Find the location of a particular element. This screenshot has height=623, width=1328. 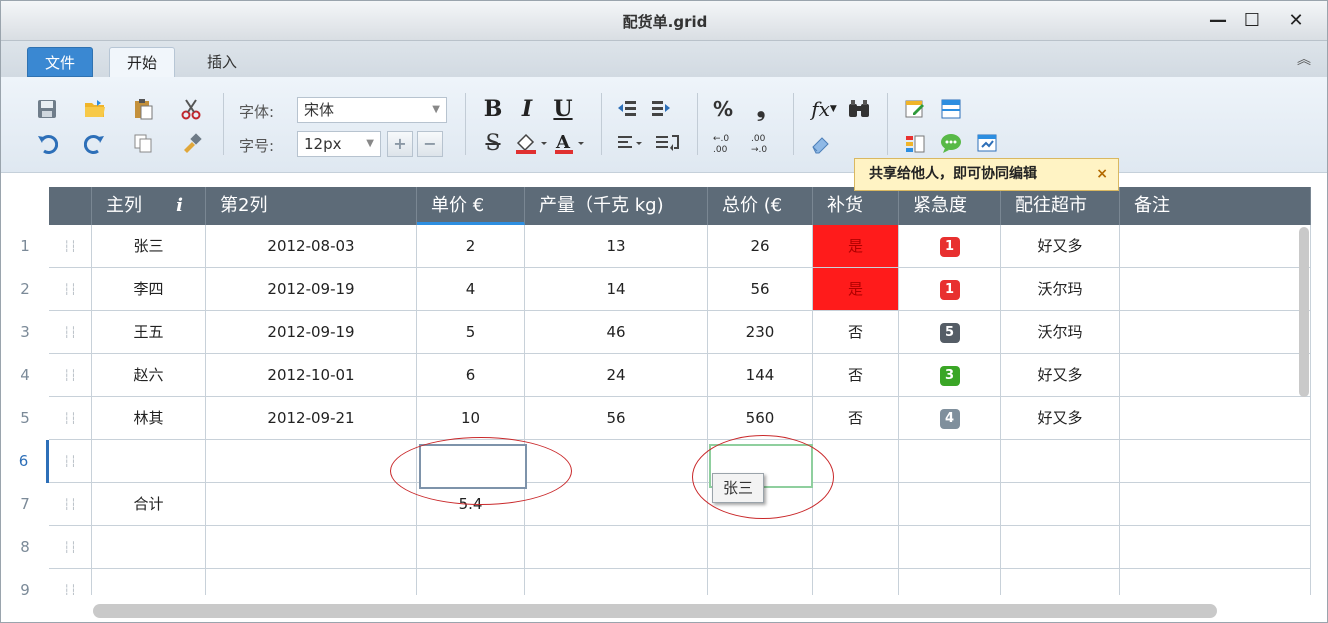

column-header-market: 配往超市 is located at coordinates (1060, 206).